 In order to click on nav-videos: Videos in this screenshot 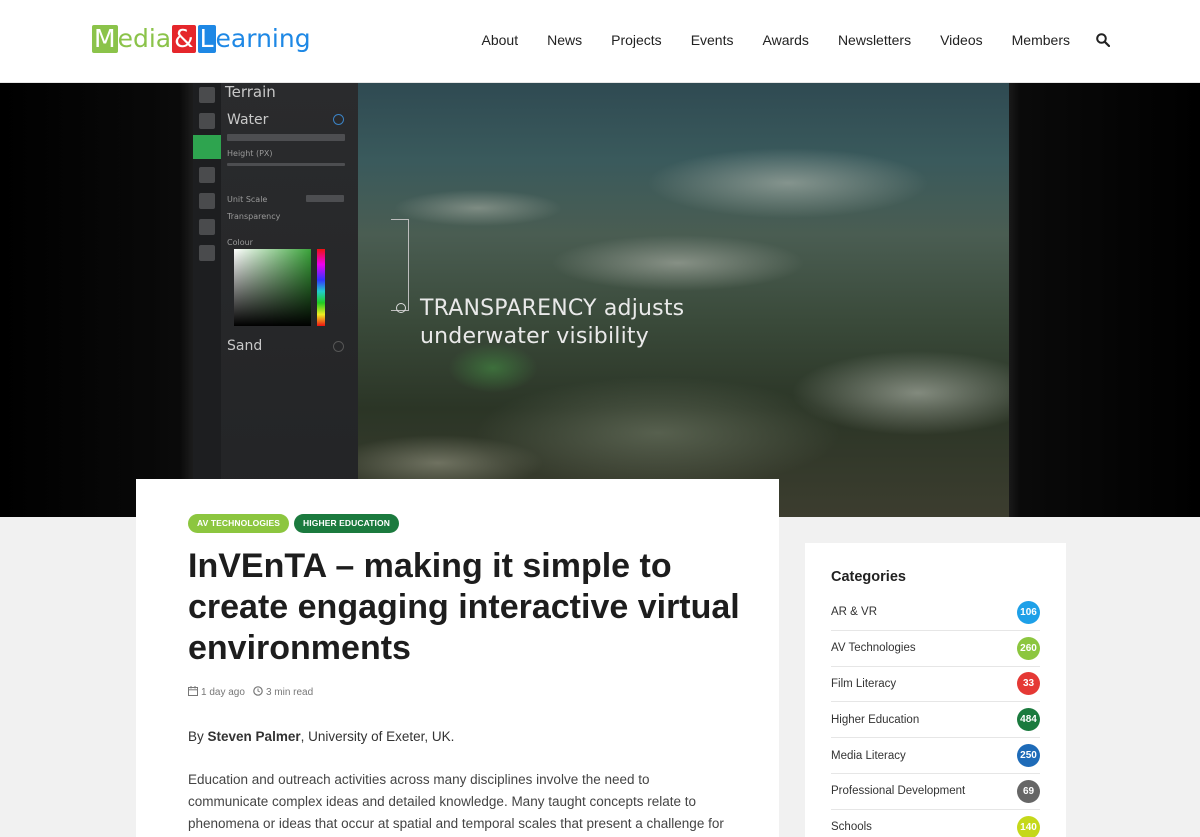, I will do `click(961, 40)`.